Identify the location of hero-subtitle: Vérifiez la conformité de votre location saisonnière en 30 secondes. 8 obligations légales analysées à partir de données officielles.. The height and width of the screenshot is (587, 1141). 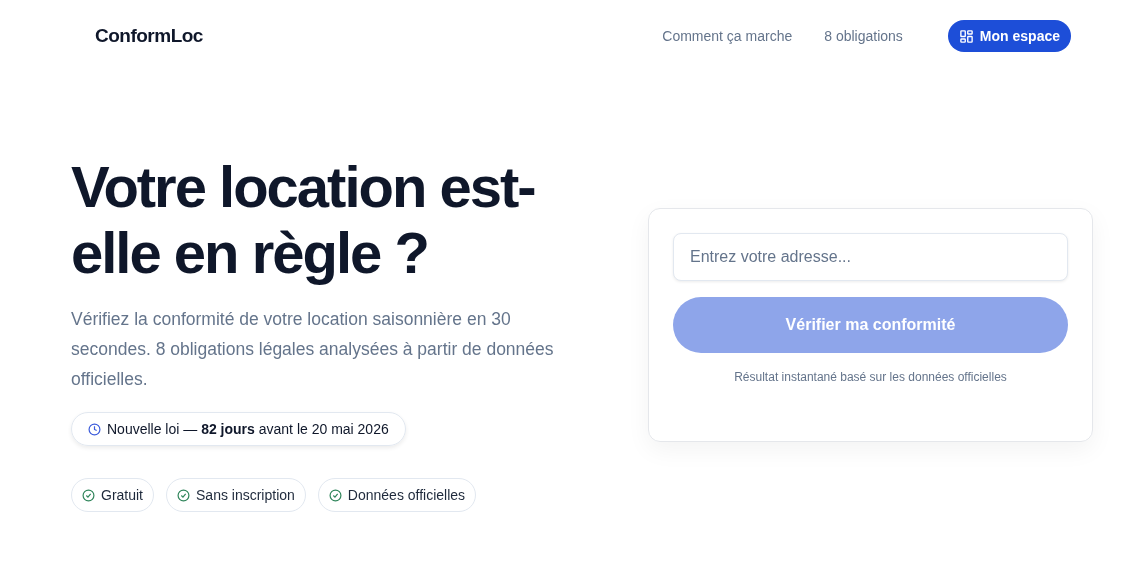
(313, 349).